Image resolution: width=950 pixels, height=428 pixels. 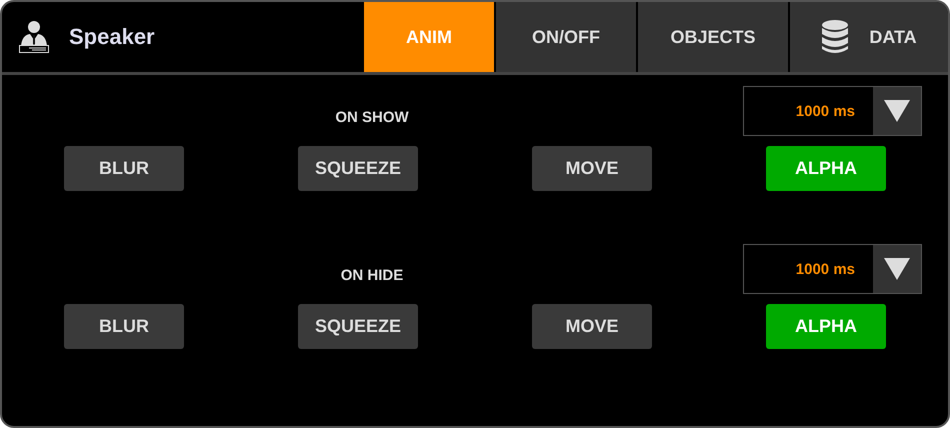 What do you see at coordinates (869, 37) in the screenshot?
I see `tab: DATA` at bounding box center [869, 37].